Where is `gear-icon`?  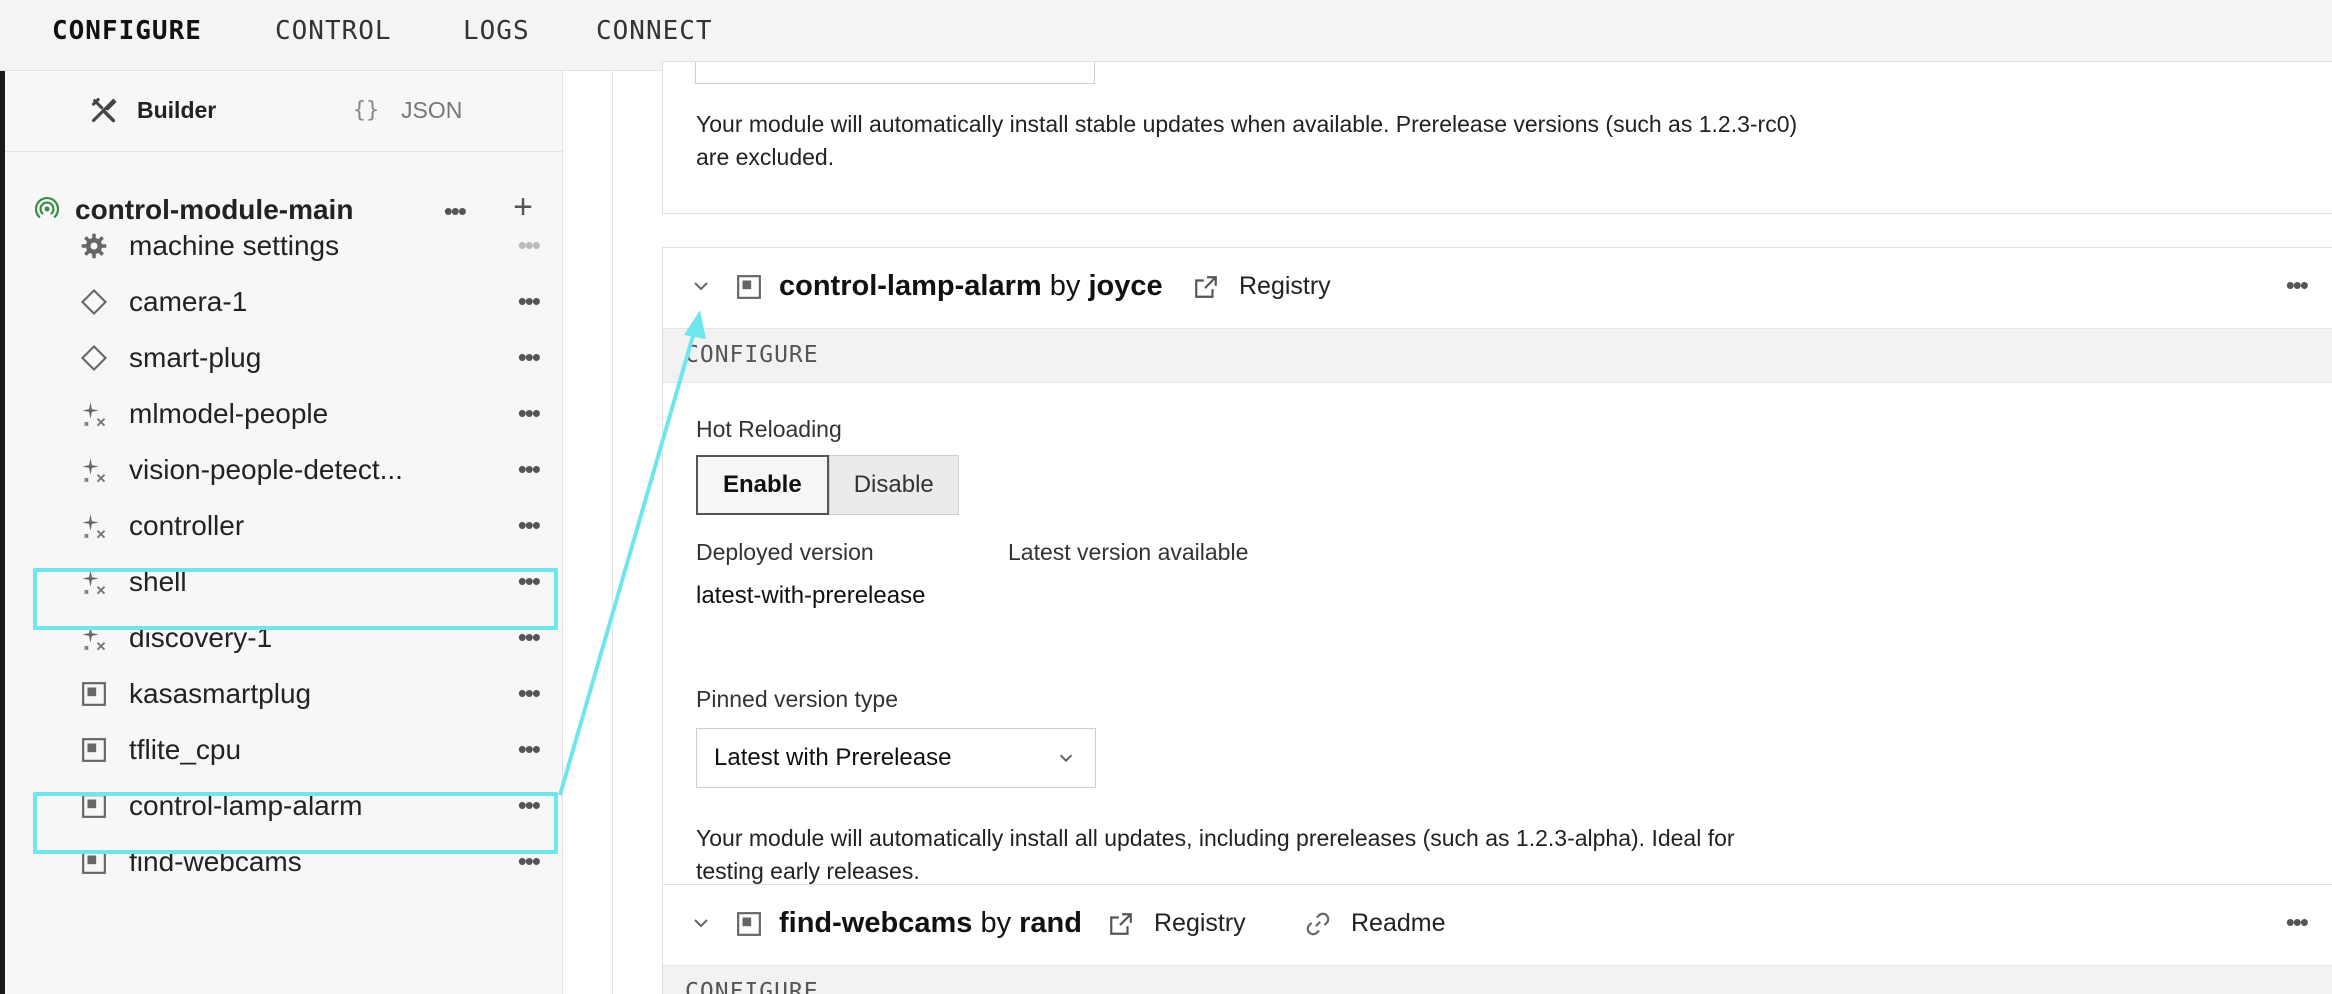
gear-icon is located at coordinates (94, 246).